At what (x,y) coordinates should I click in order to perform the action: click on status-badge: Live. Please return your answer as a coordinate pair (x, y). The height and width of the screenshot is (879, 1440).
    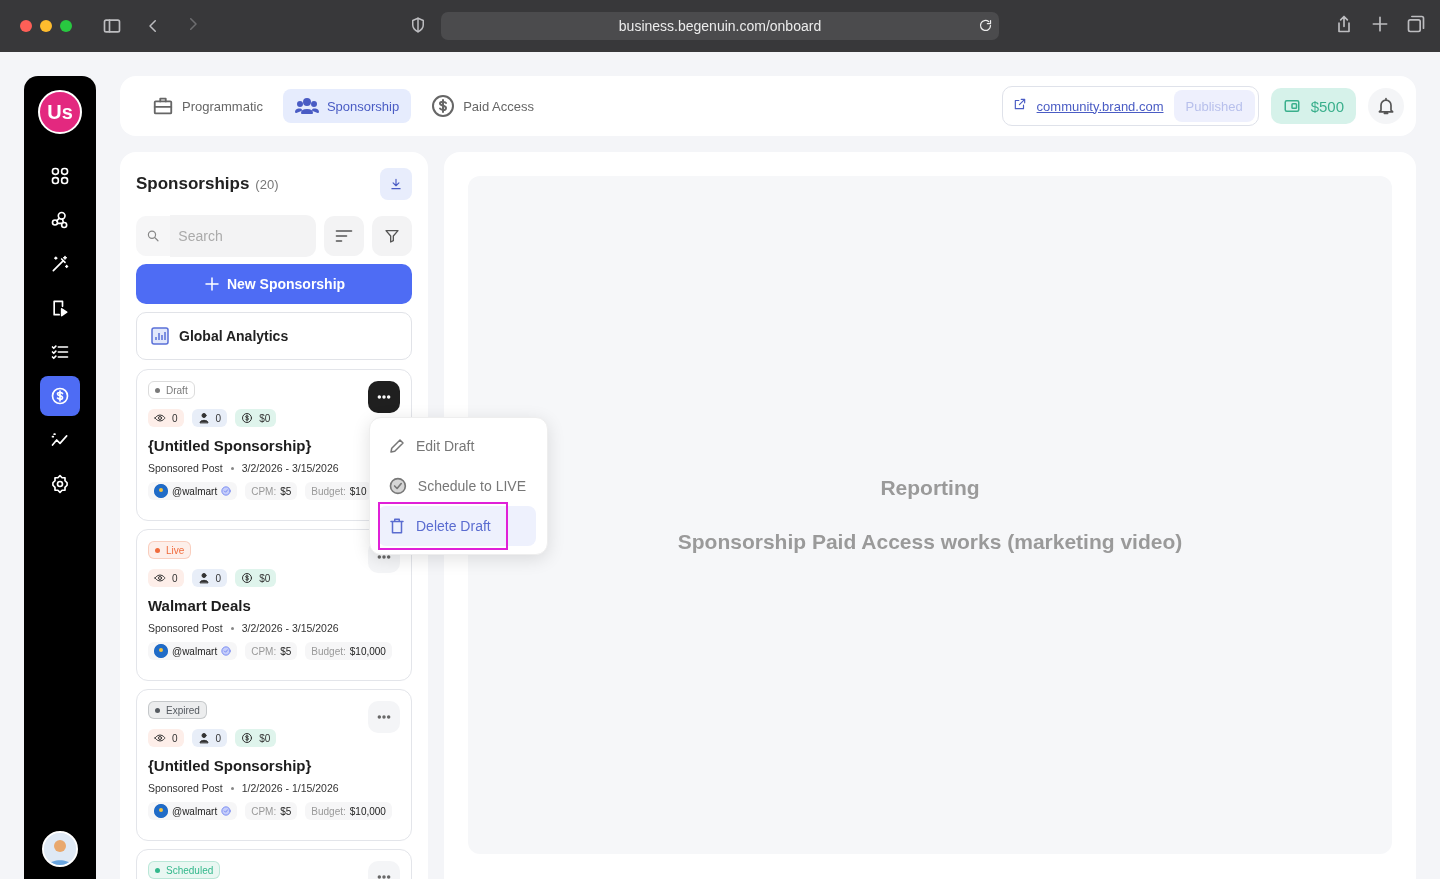
    Looking at the image, I should click on (170, 550).